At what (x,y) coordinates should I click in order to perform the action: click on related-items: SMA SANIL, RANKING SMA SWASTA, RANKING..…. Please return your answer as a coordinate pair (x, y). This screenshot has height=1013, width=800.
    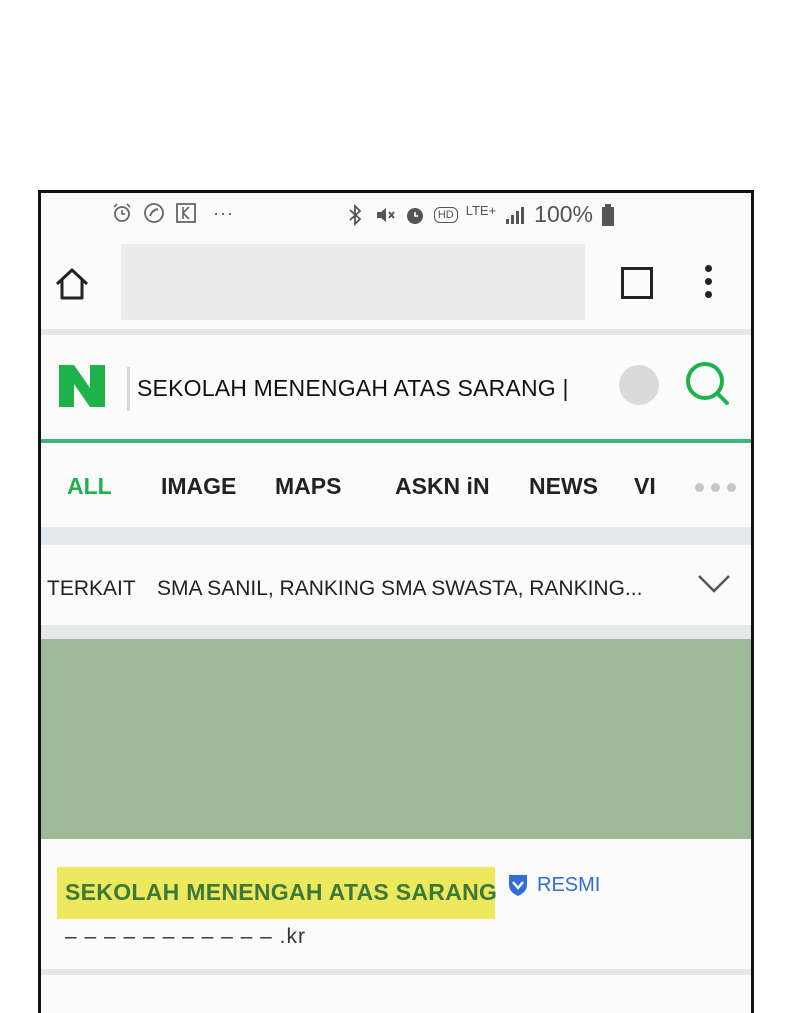
    Looking at the image, I should click on (399, 589).